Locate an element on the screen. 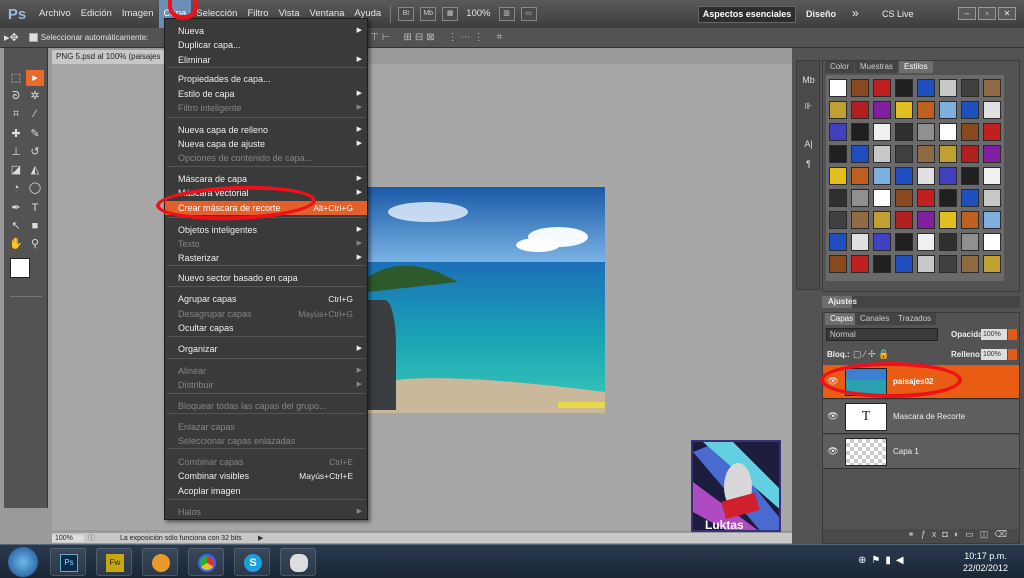  menu-item-alinear: Alinear ▶ is located at coordinates (266, 371).